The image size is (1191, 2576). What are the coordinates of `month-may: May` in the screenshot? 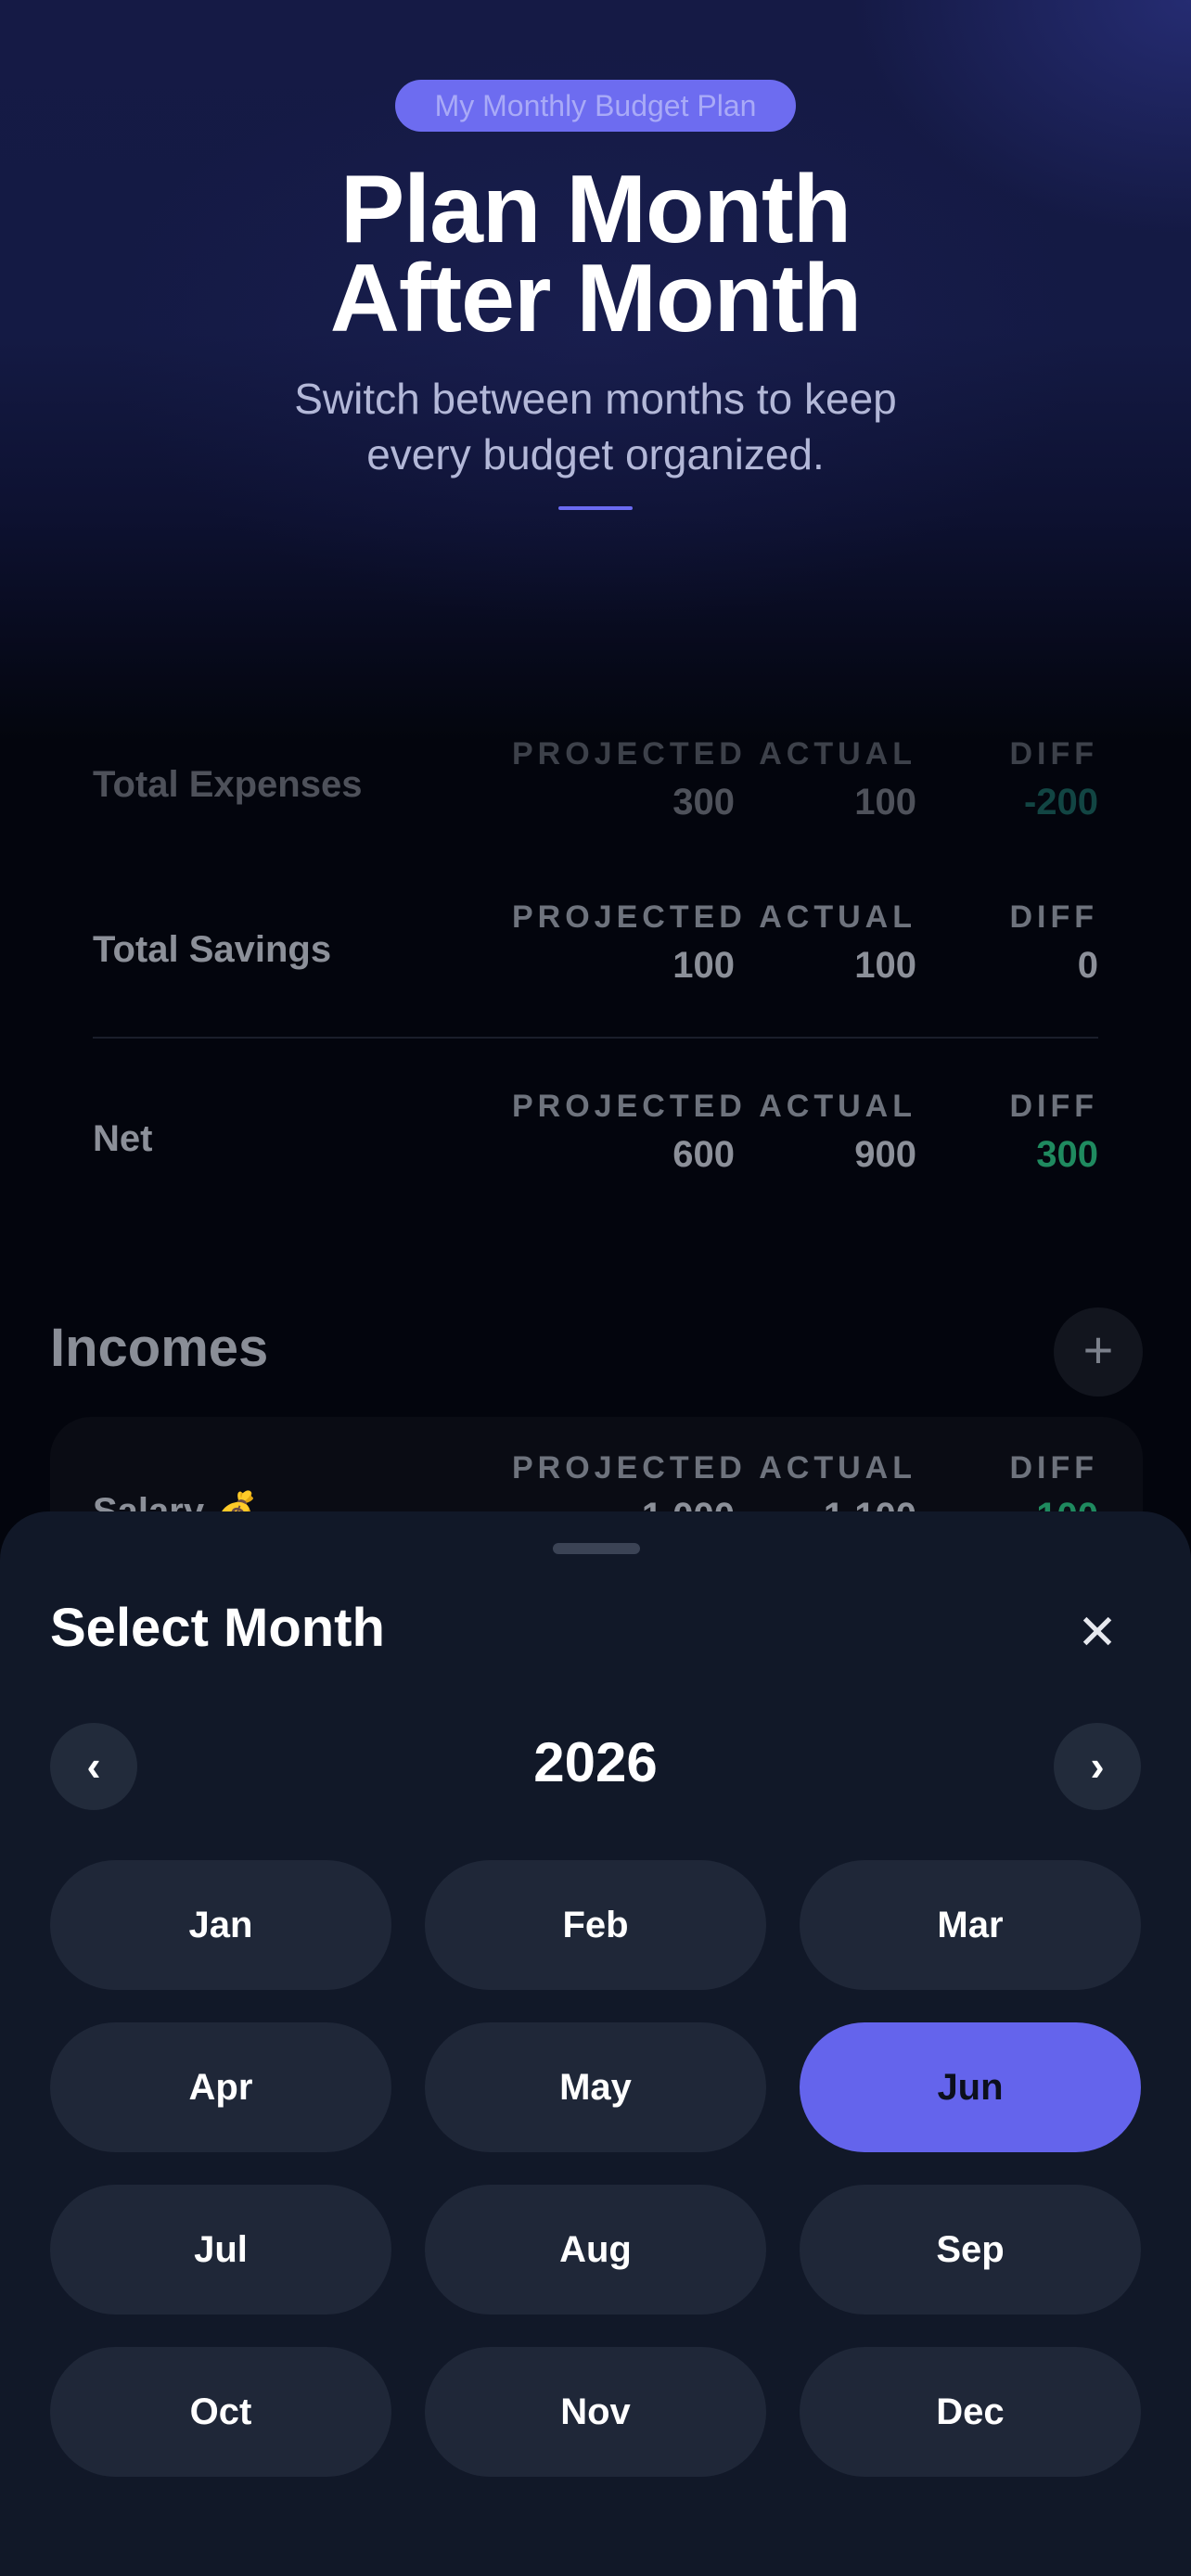 It's located at (595, 2087).